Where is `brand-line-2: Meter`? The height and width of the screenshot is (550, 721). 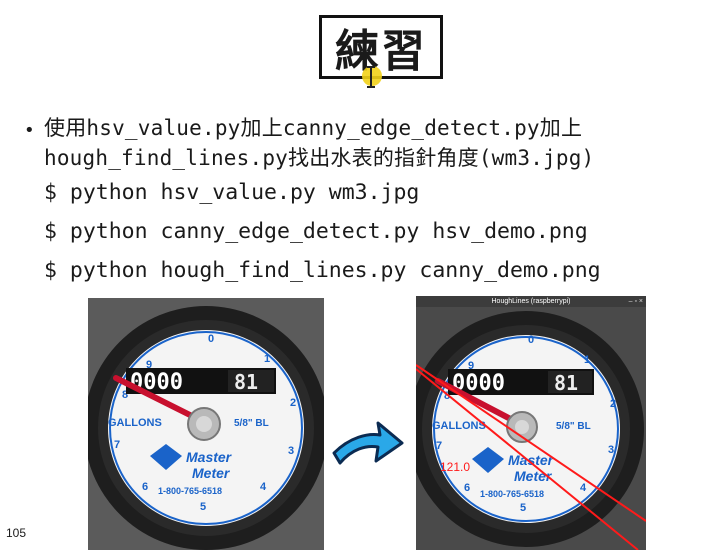 brand-line-2: Meter is located at coordinates (211, 473).